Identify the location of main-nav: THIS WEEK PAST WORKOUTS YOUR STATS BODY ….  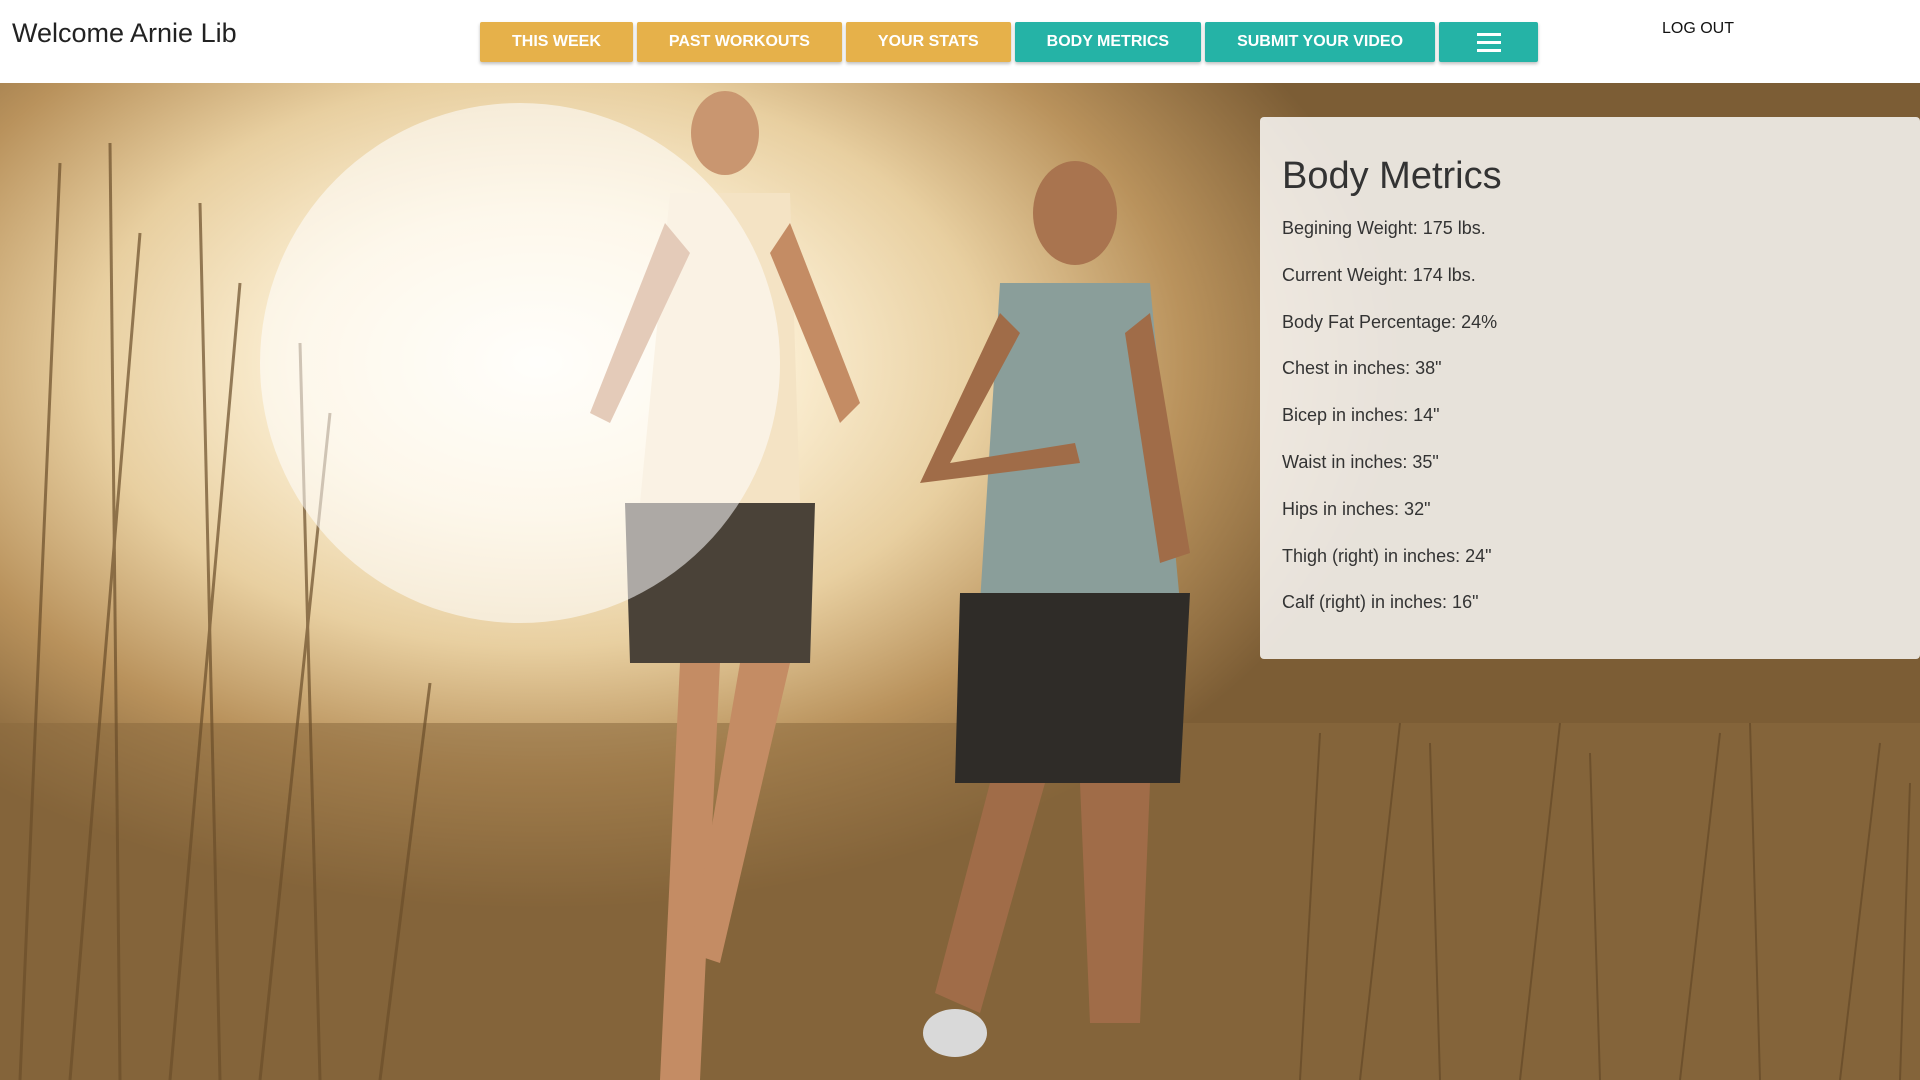
(1009, 42).